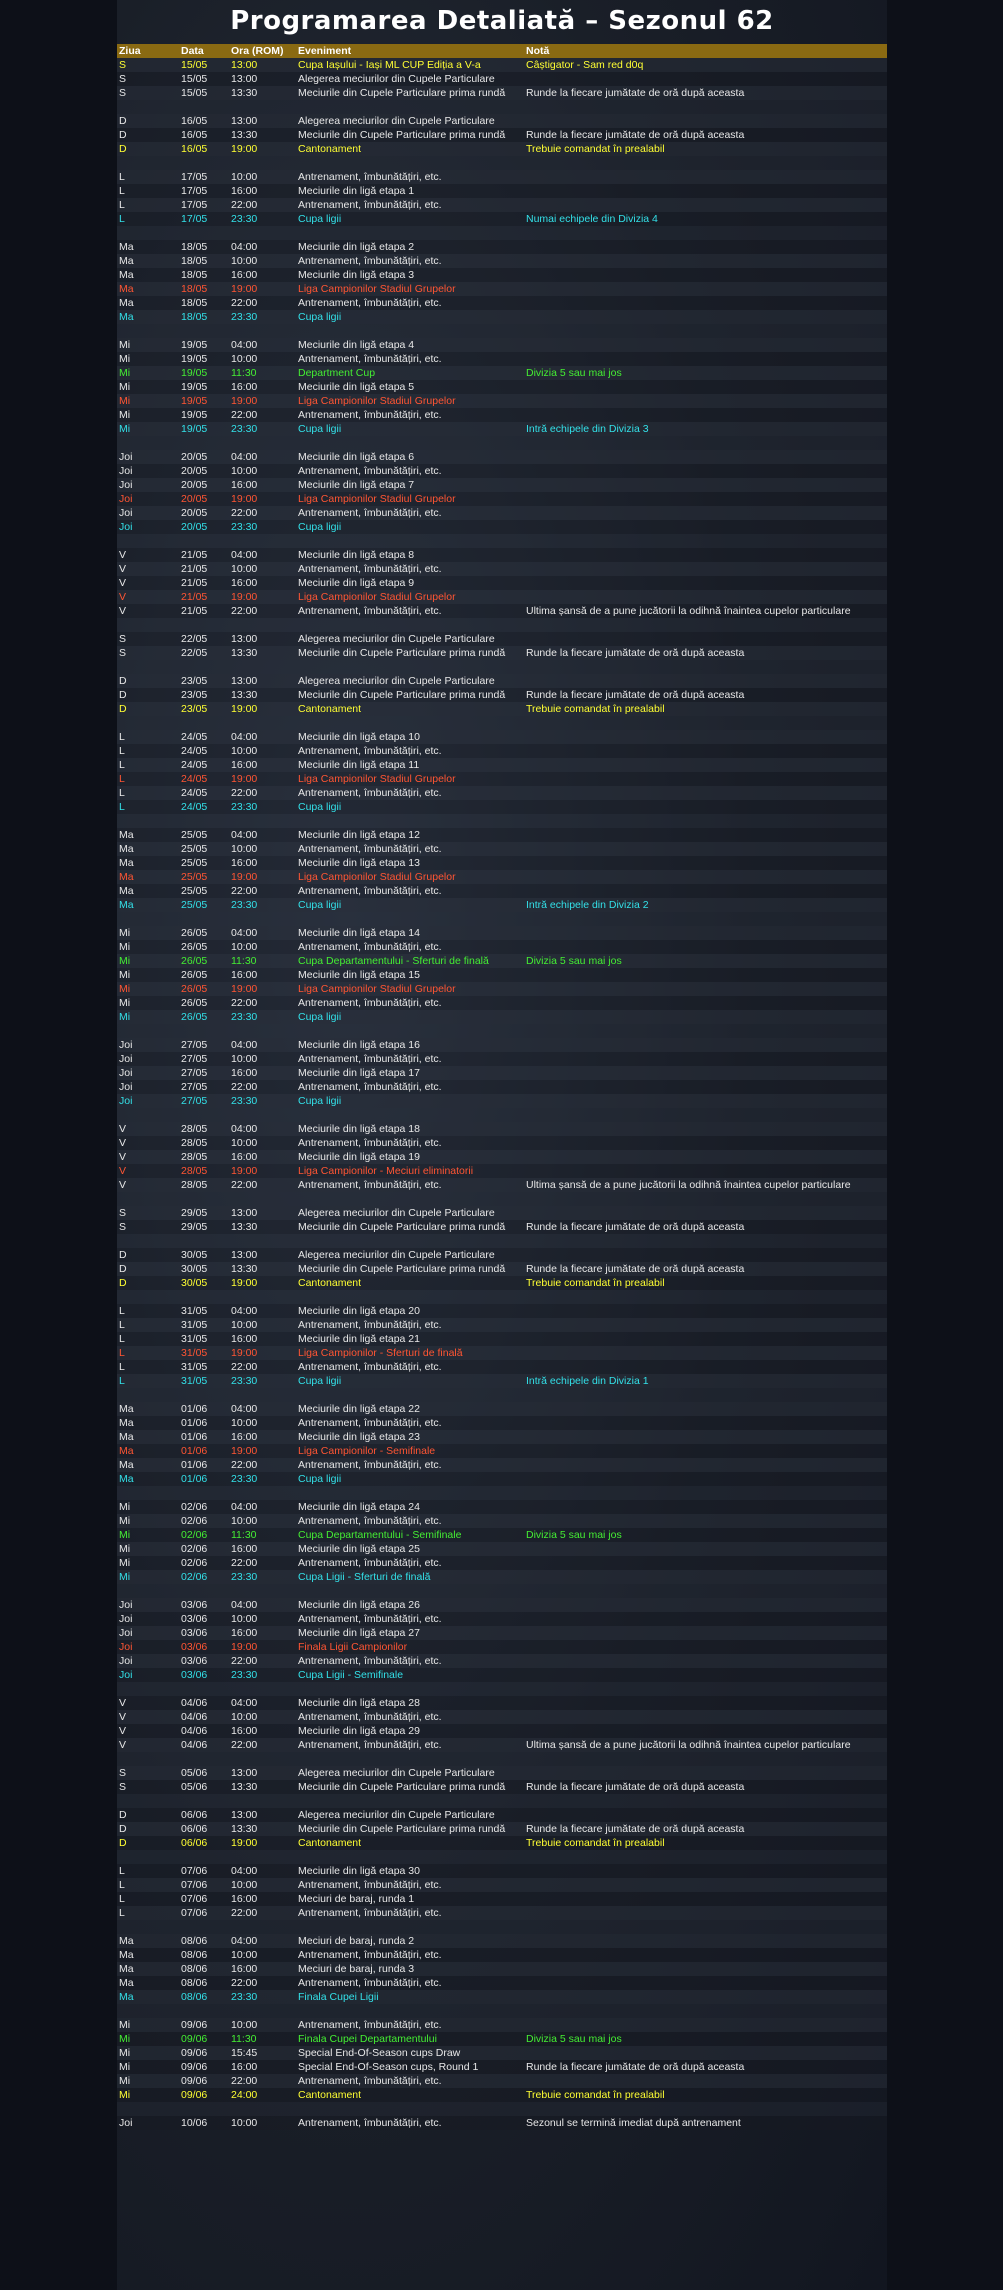 The height and width of the screenshot is (2290, 1003). I want to click on cell-event: Liga Campionilor Stadiul Grupelor, so click(410, 989).